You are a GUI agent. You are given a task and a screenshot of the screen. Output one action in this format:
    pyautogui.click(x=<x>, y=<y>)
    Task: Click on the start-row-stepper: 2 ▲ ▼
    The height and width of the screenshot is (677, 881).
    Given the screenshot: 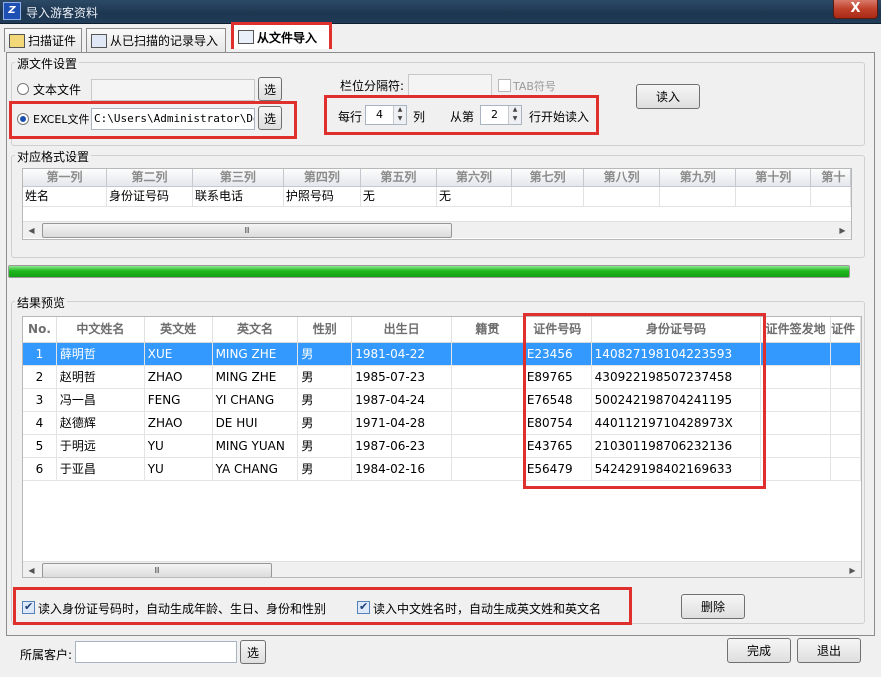 What is the action you would take?
    pyautogui.click(x=501, y=115)
    